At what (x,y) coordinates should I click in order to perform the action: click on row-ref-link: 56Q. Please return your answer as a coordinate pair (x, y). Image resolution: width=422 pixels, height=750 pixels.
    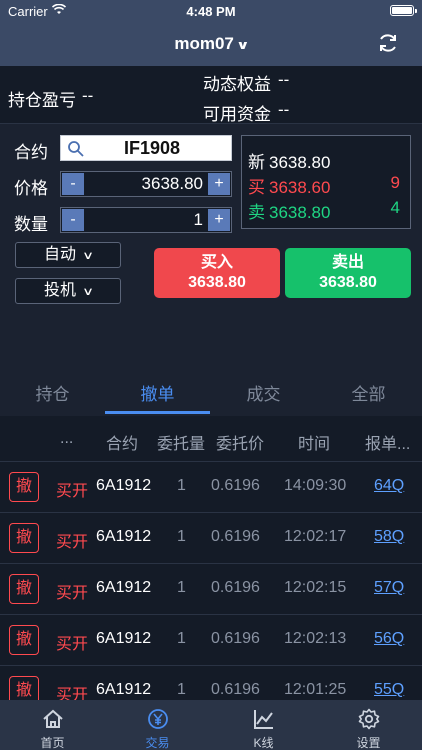
    Looking at the image, I should click on (389, 639).